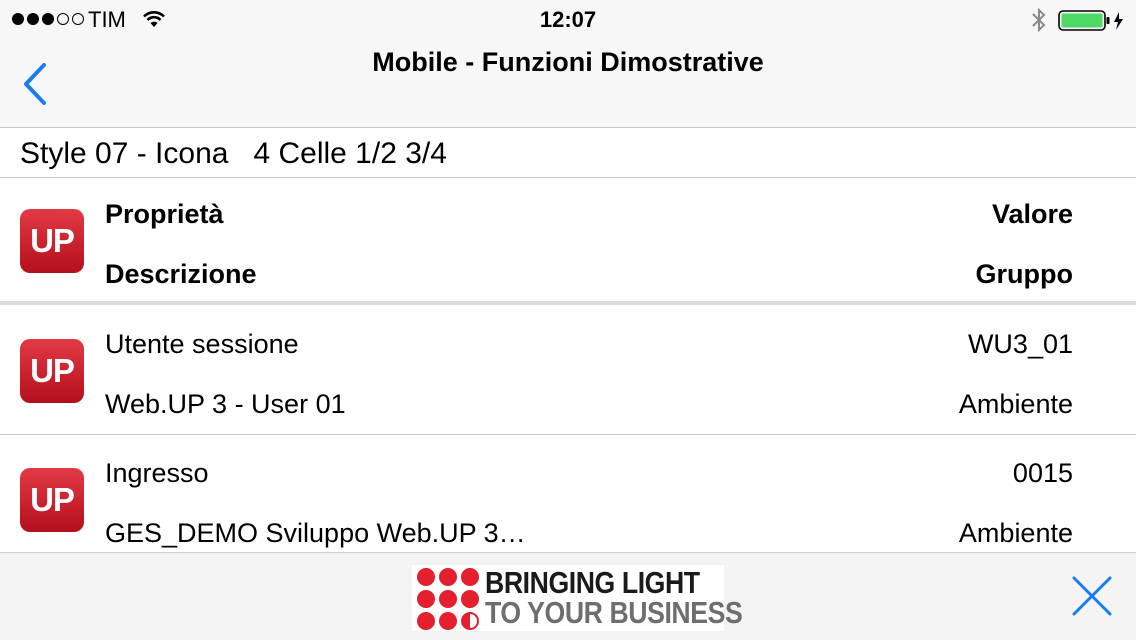  What do you see at coordinates (164, 214) in the screenshot?
I see `header-property: Proprietà` at bounding box center [164, 214].